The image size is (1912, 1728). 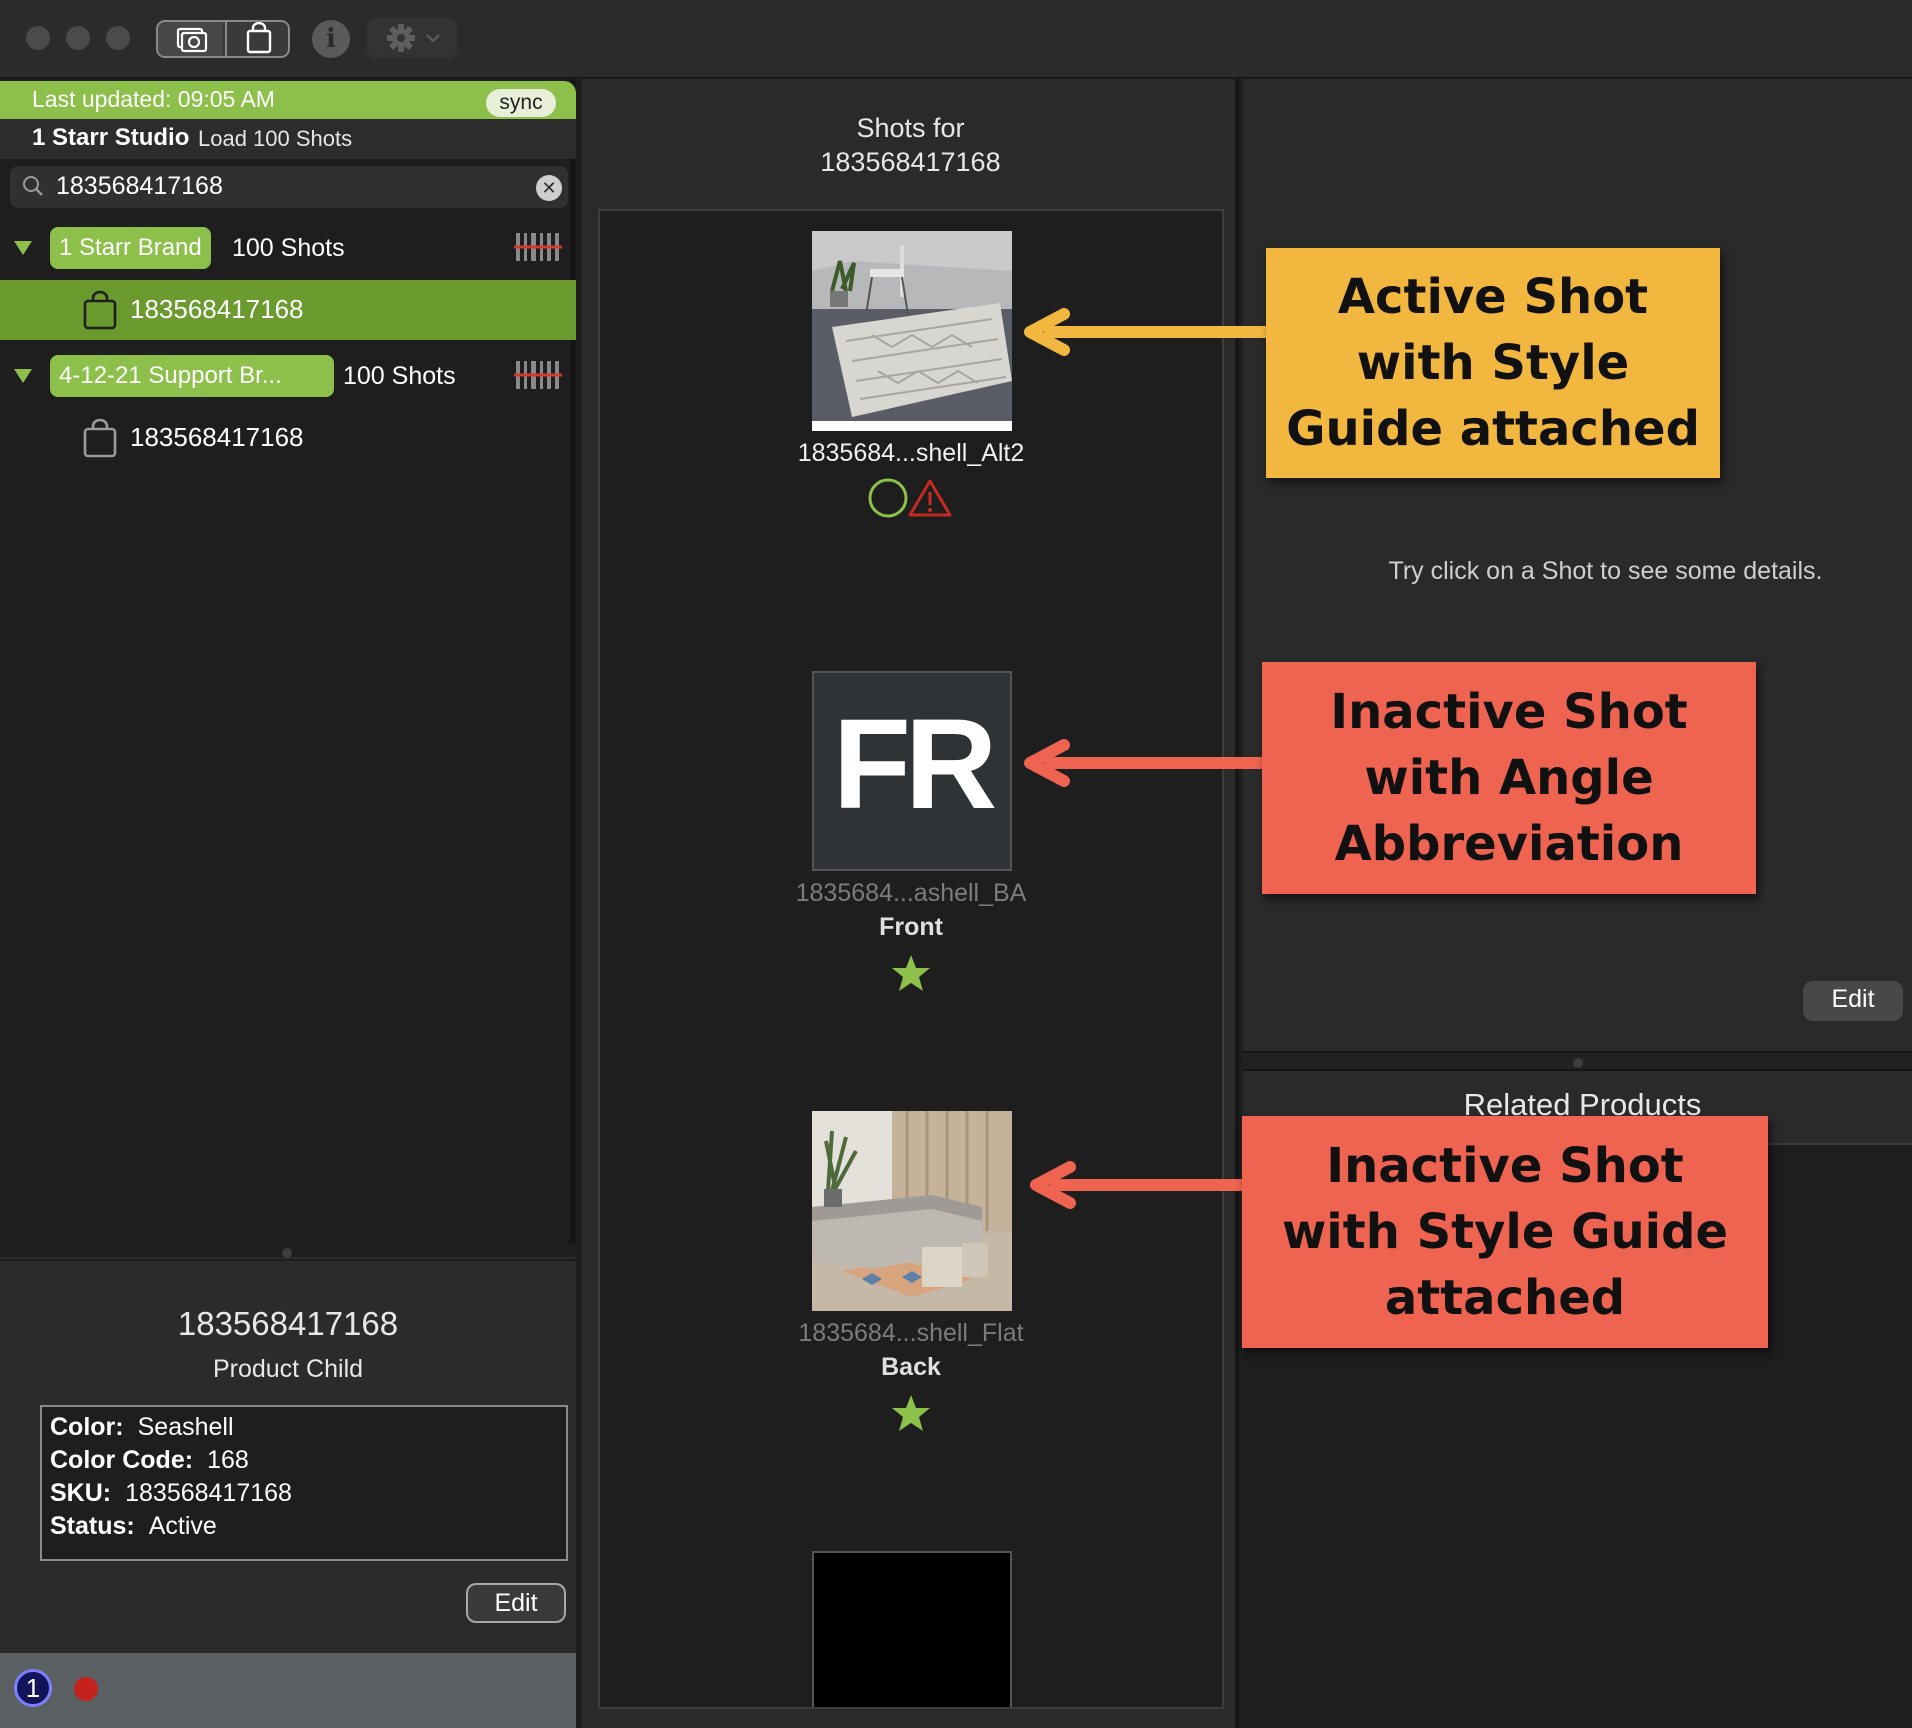 I want to click on zoom-window-button, so click(x=118, y=38).